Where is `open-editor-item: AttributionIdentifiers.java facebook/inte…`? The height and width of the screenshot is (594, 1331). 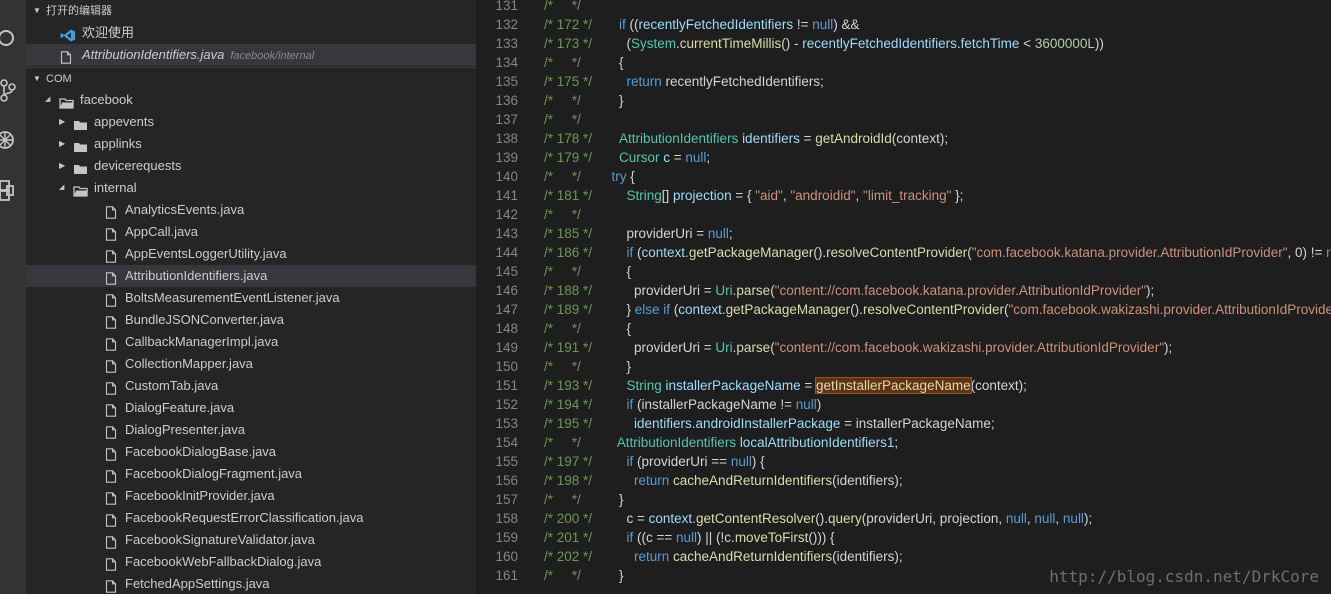 open-editor-item: AttributionIdentifiers.java facebook/inte… is located at coordinates (251, 55).